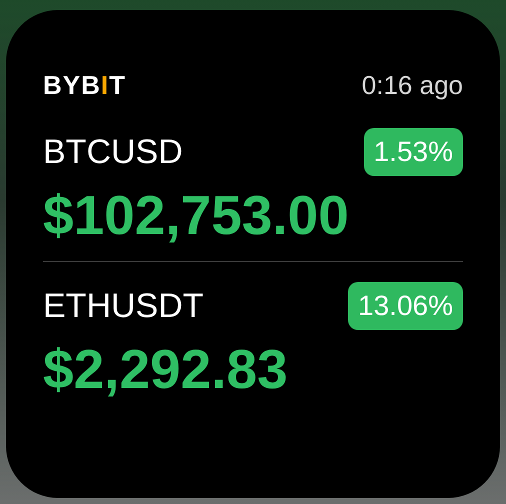  I want to click on ticker-symbol: BTCUSD, so click(113, 152).